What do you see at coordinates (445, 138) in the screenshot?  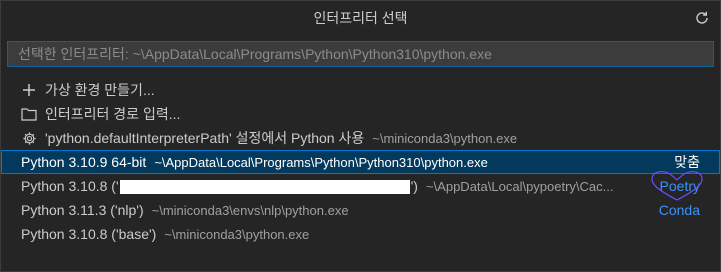 I see `default-path-setting-desc: ~\miniconda3\python.exe` at bounding box center [445, 138].